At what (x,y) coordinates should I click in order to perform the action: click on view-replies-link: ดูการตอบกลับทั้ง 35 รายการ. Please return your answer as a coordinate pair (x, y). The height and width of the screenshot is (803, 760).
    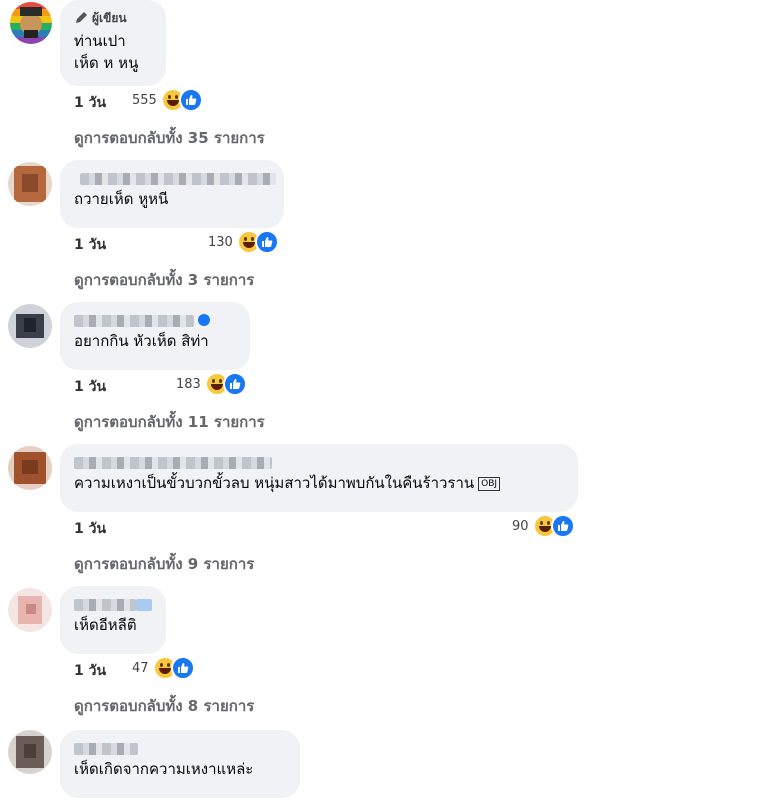
    Looking at the image, I should click on (169, 138).